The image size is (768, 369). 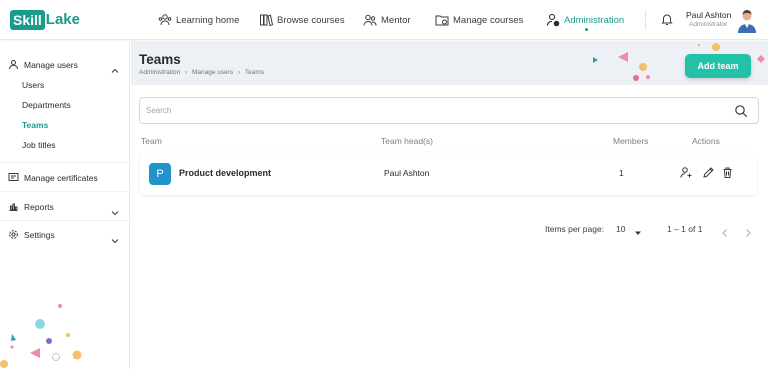 I want to click on nav-label: Mentor, so click(x=396, y=20).